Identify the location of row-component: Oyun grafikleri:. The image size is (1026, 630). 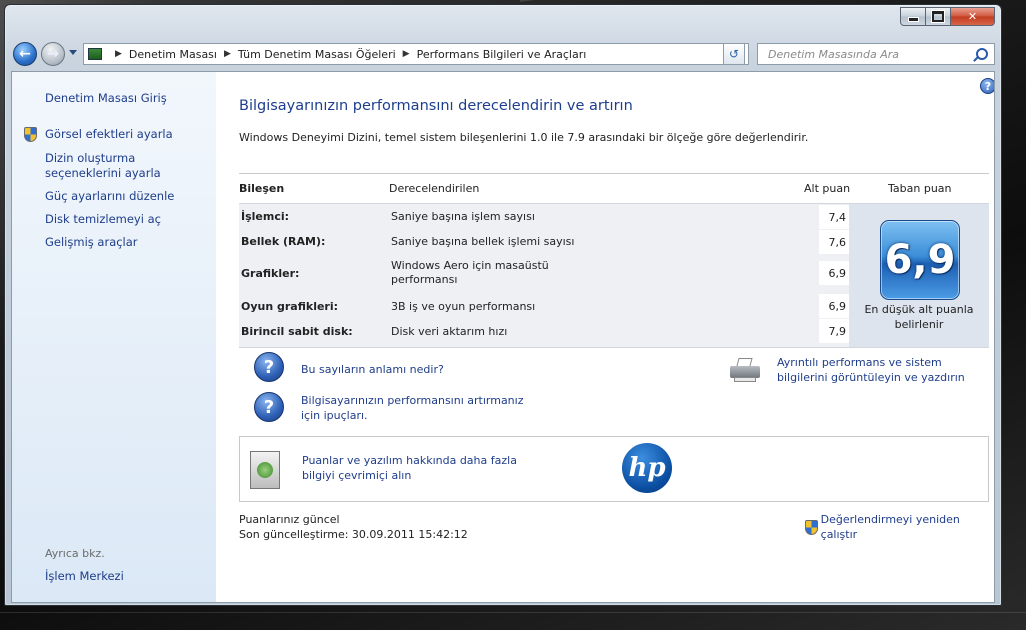
(290, 306).